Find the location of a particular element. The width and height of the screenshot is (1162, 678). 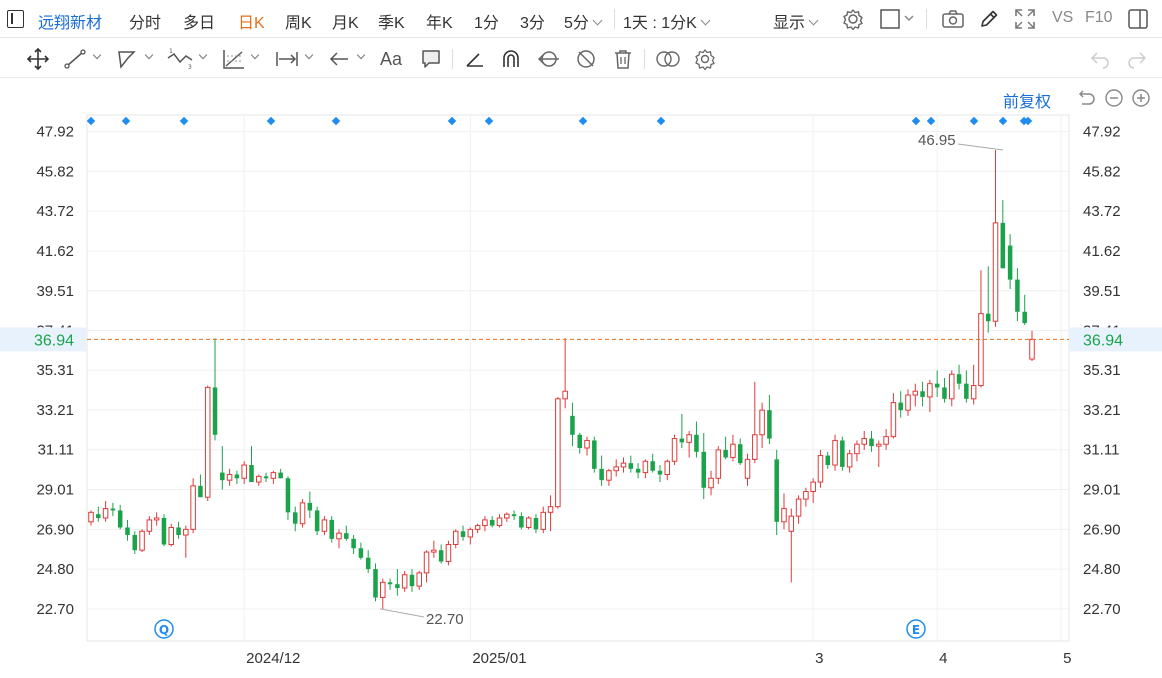

fibonacci-tool-icon is located at coordinates (234, 59).